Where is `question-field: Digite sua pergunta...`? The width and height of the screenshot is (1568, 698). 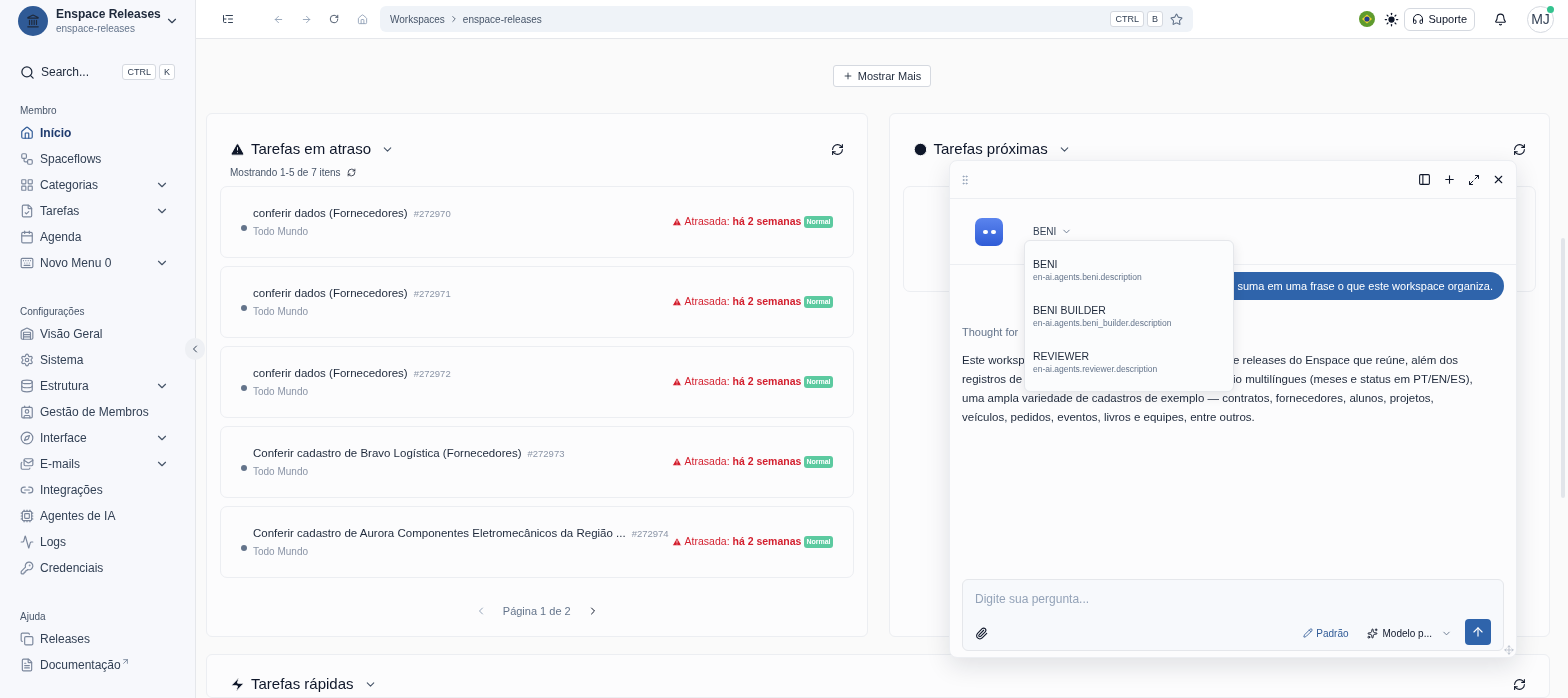 question-field: Digite sua pergunta... is located at coordinates (1233, 599).